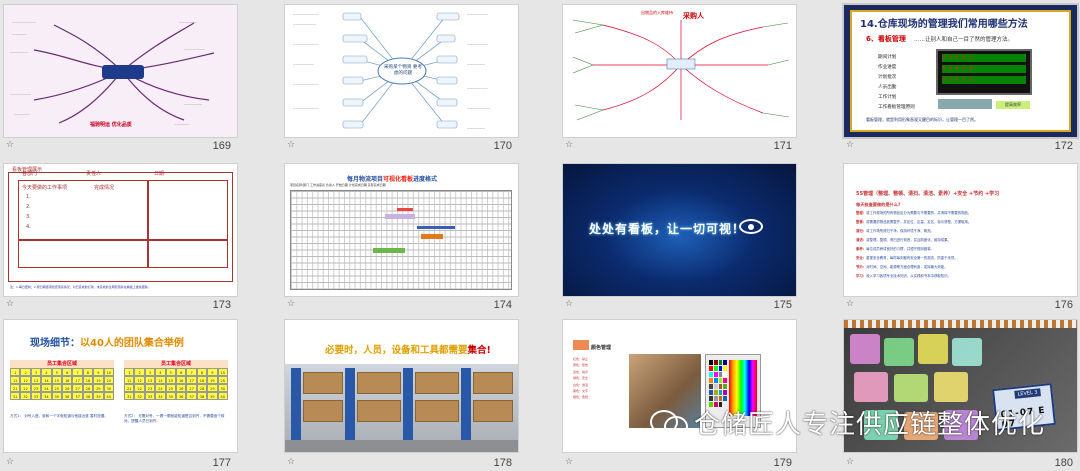 Image resolution: width=1080 pixels, height=471 pixels. What do you see at coordinates (914, 213) in the screenshot?
I see `list-item: 整理：将工作现场的所有物品区分为需要与不需要的，并清除不需要的物品。` at bounding box center [914, 213].